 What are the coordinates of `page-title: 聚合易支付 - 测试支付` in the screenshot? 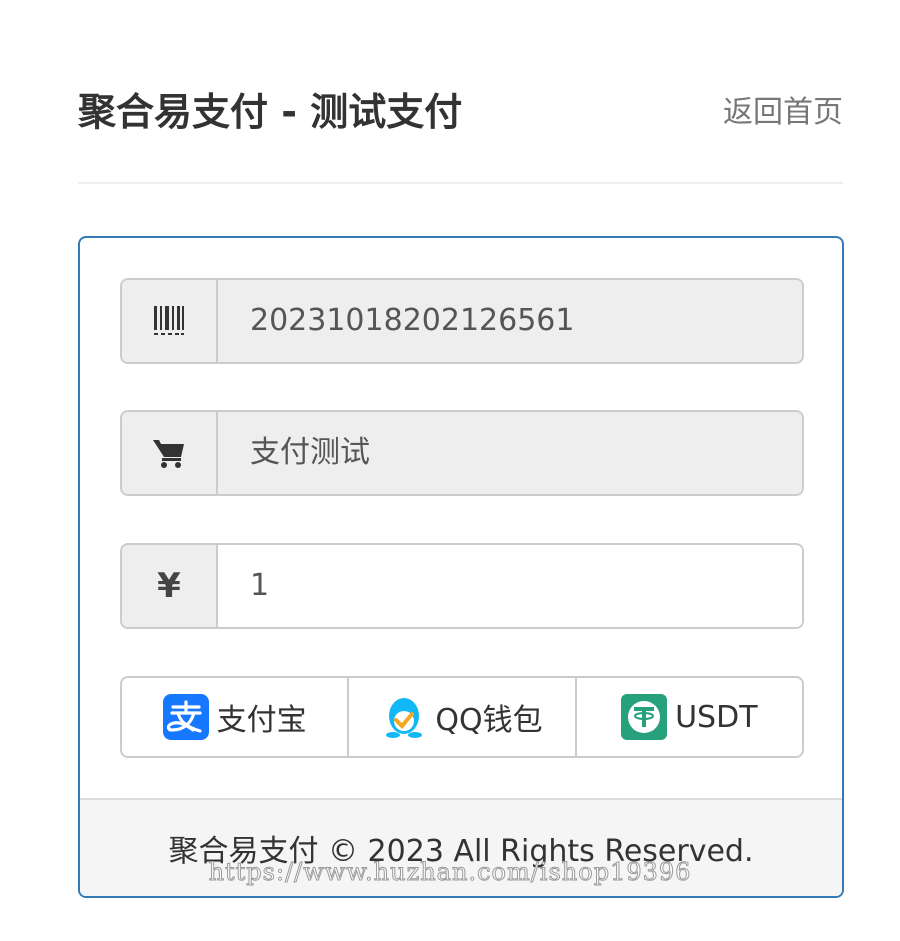 It's located at (270, 112).